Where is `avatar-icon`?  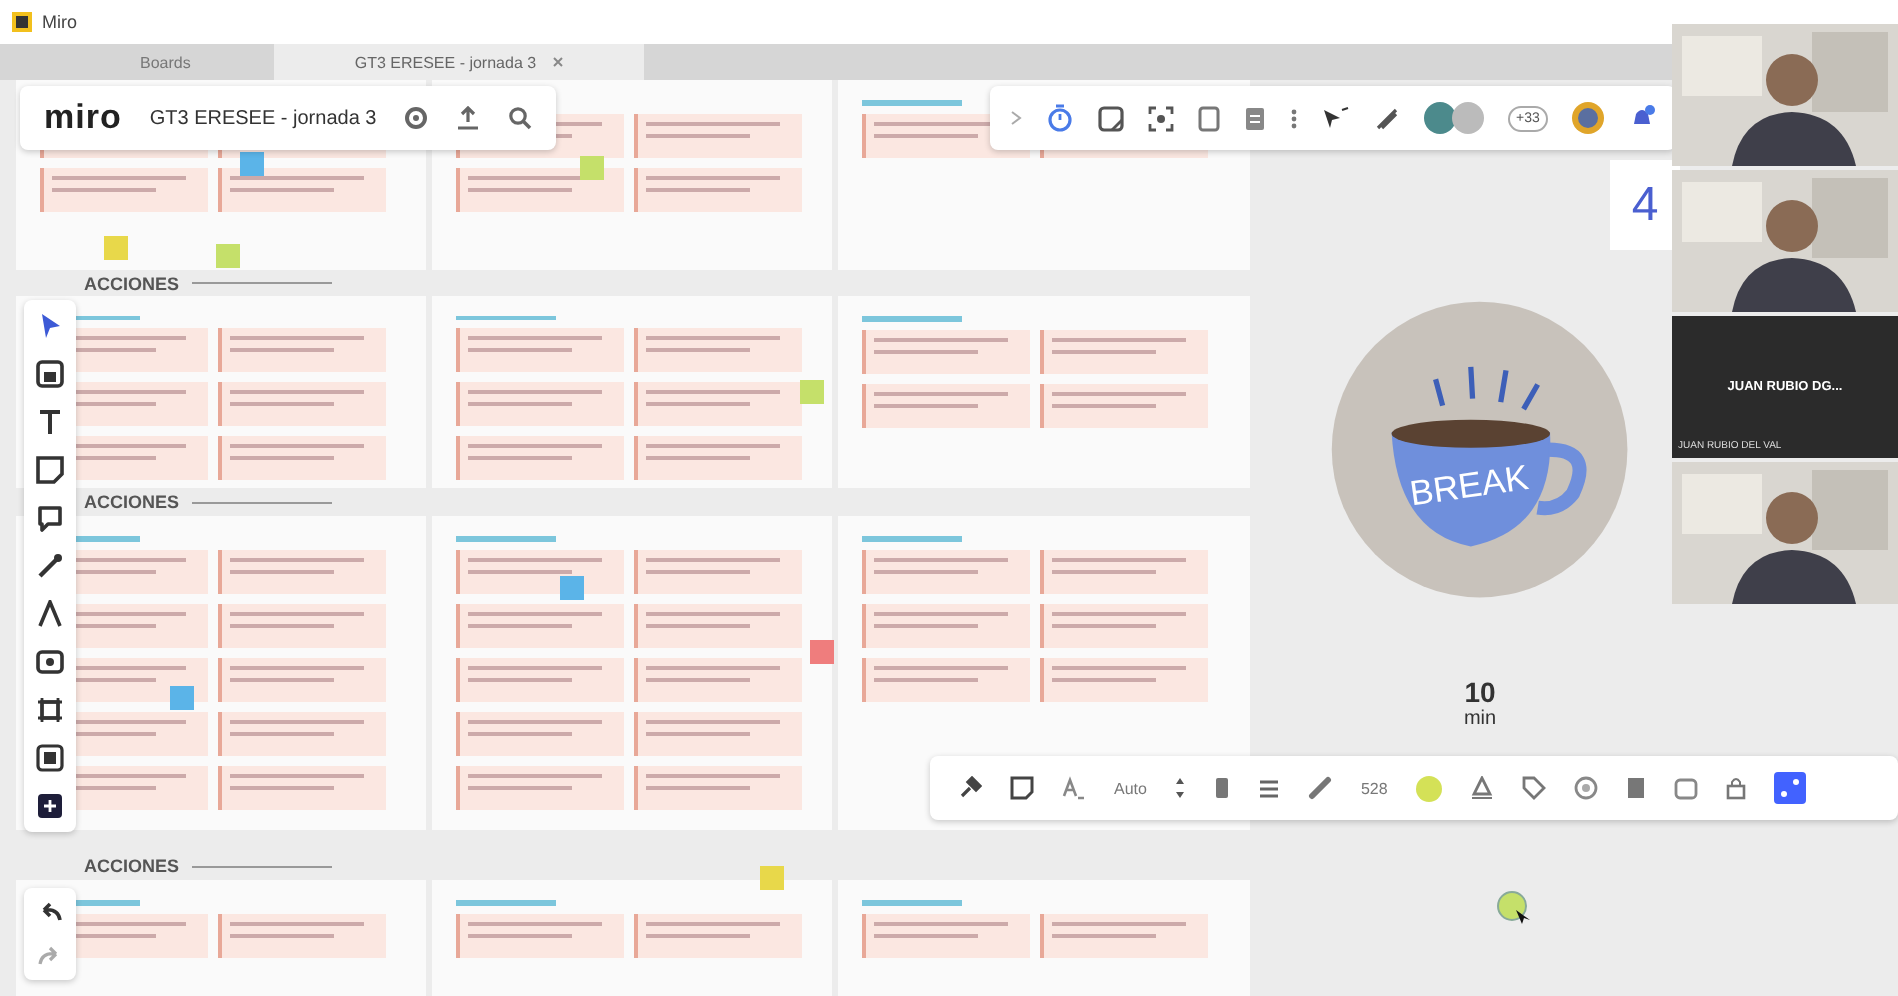
avatar-icon is located at coordinates (1440, 118).